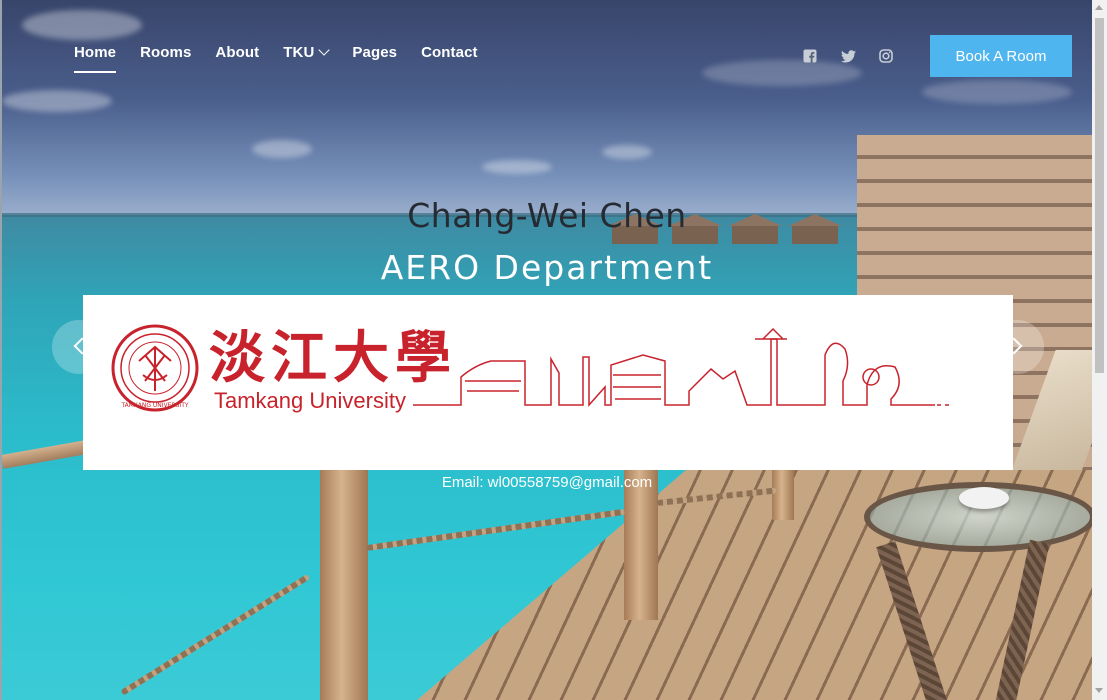 Image resolution: width=1107 pixels, height=700 pixels. I want to click on vertical-scrollbar, so click(1099, 350).